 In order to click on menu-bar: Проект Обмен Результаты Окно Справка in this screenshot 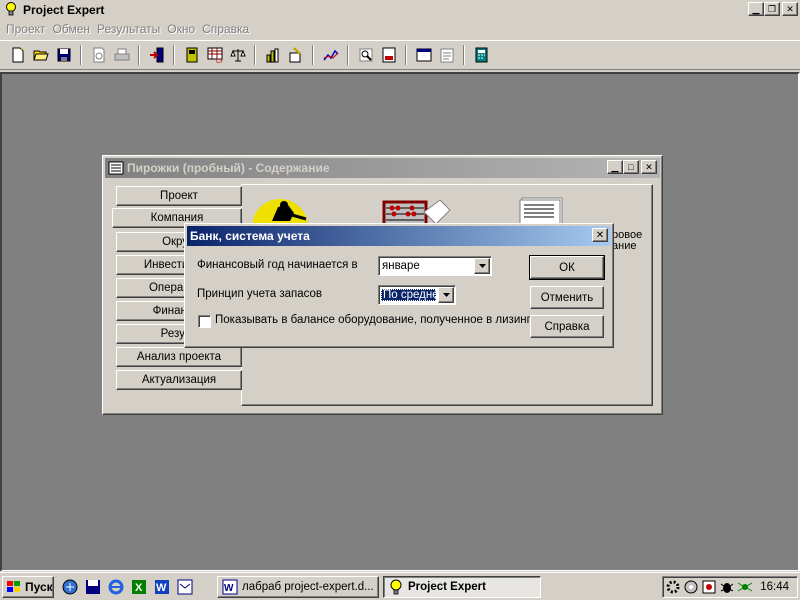, I will do `click(400, 28)`.